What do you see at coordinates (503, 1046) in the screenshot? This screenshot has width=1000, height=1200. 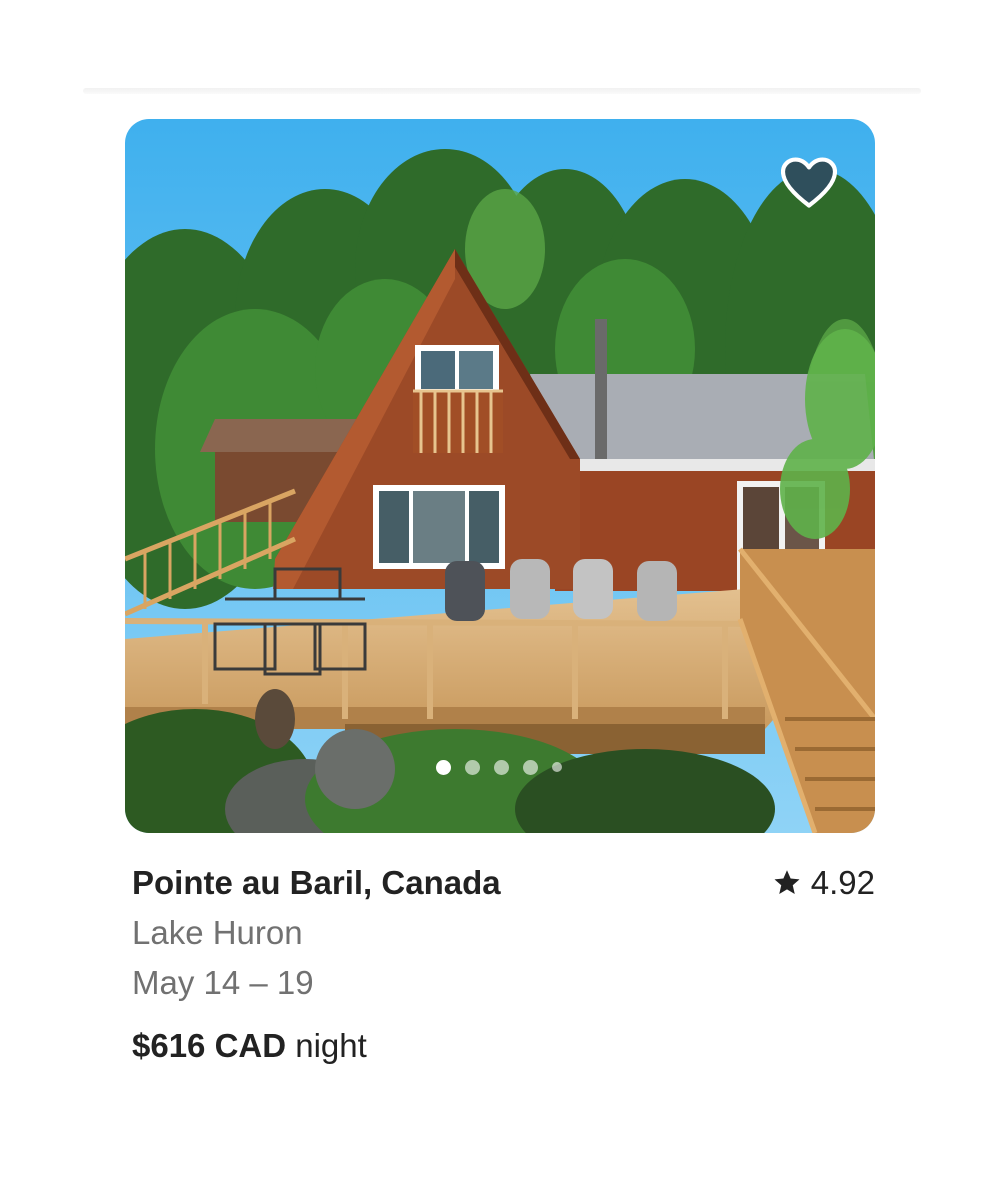 I see `listing-price: $616 CAD night` at bounding box center [503, 1046].